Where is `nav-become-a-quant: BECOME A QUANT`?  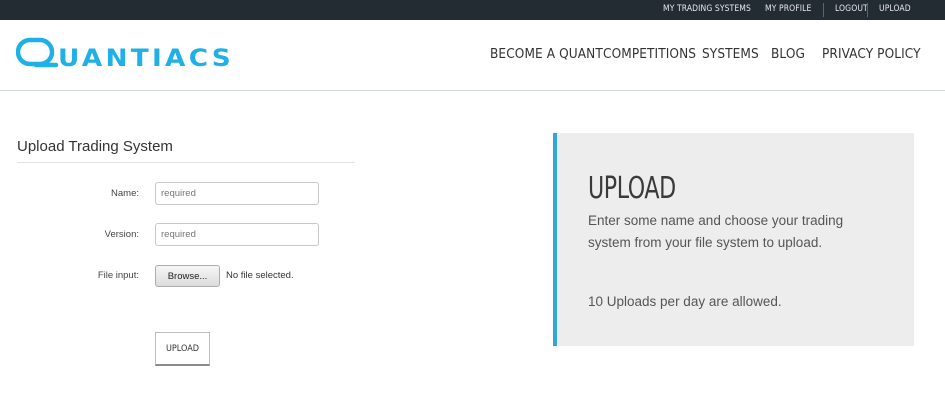 nav-become-a-quant: BECOME A QUANT is located at coordinates (546, 54).